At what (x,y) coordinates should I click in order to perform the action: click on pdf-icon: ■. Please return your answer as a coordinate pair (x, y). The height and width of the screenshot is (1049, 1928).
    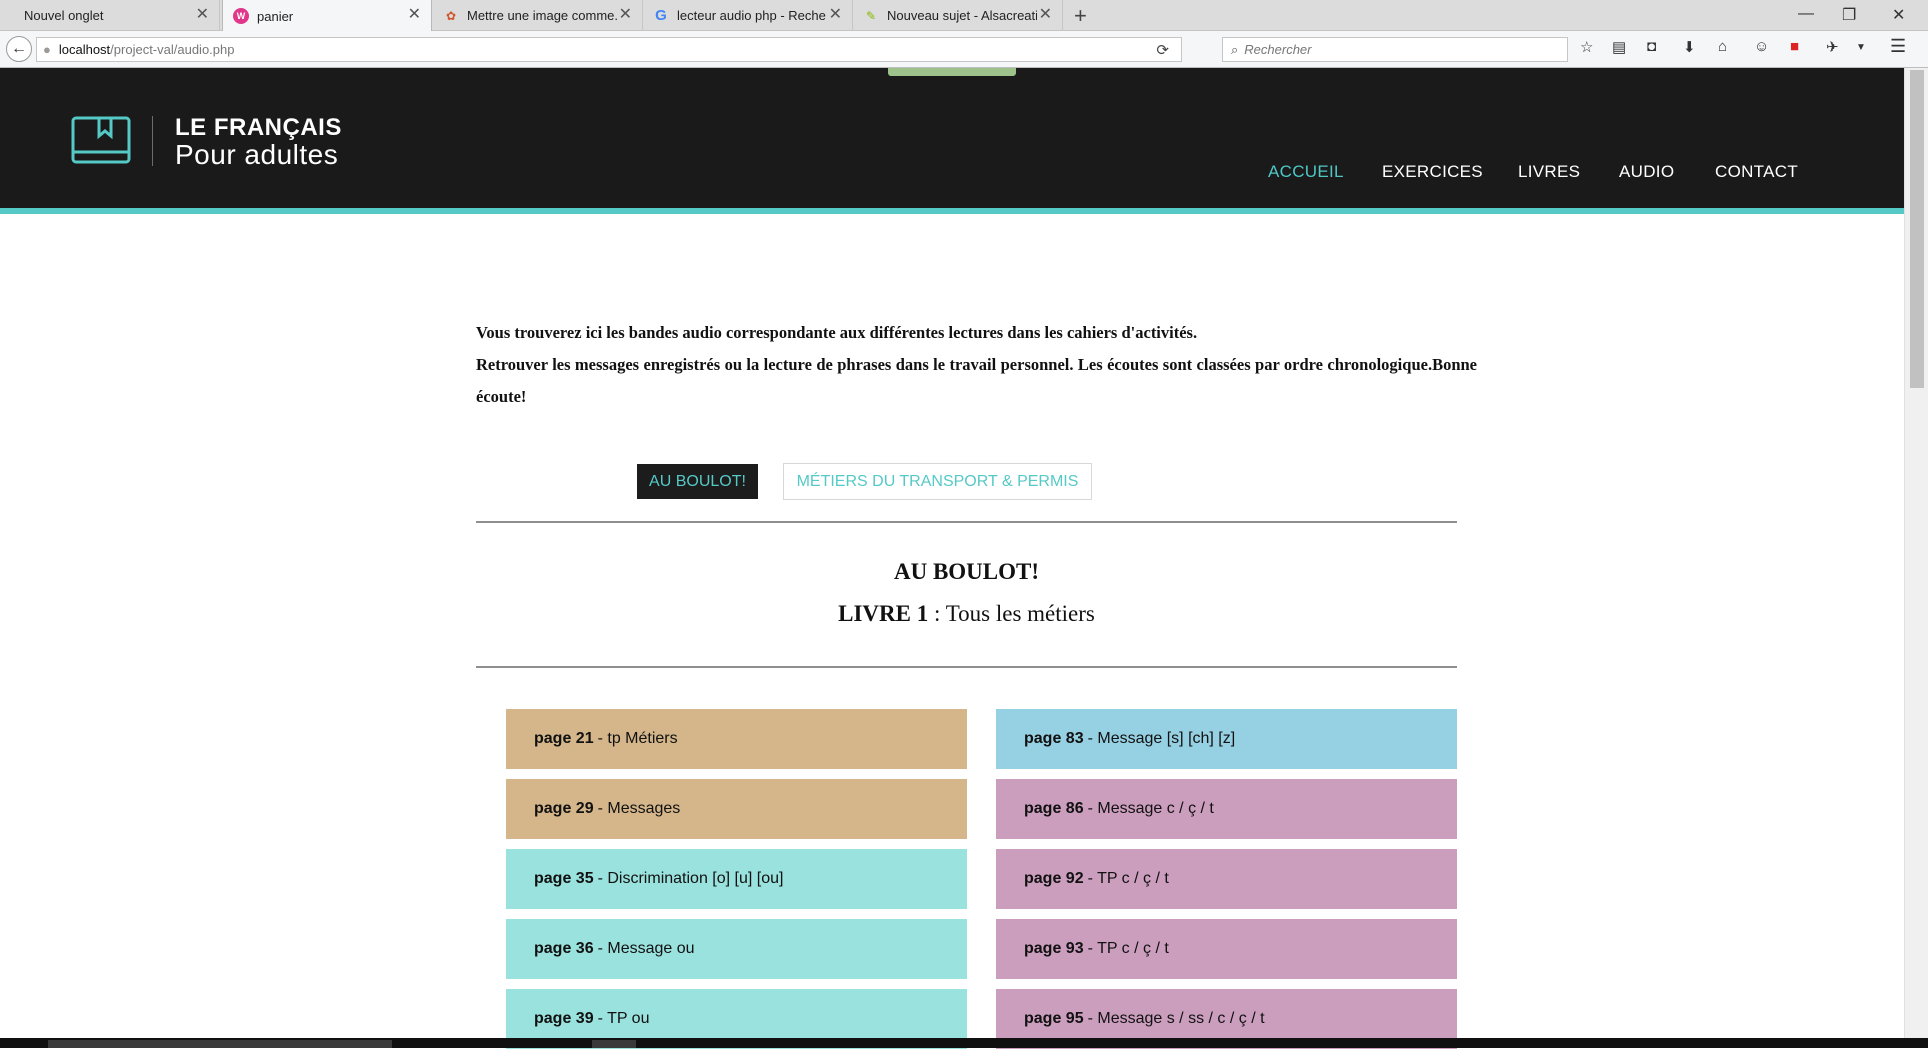
    Looking at the image, I should click on (1794, 46).